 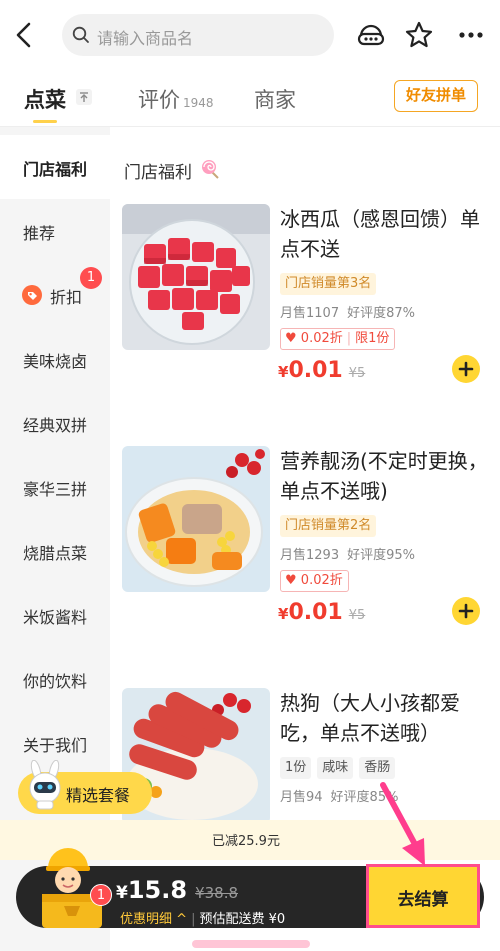 What do you see at coordinates (384, 476) in the screenshot?
I see `dish-name: 营养靓汤(不定时更换，单点不送哦)` at bounding box center [384, 476].